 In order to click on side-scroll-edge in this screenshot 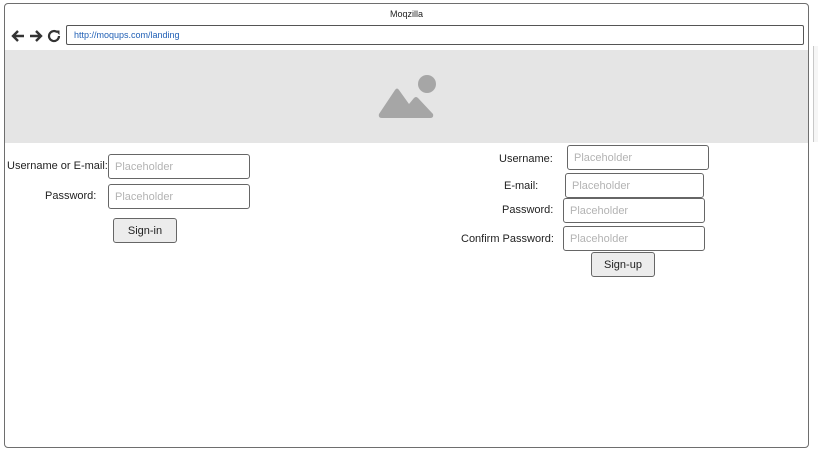, I will do `click(815, 94)`.